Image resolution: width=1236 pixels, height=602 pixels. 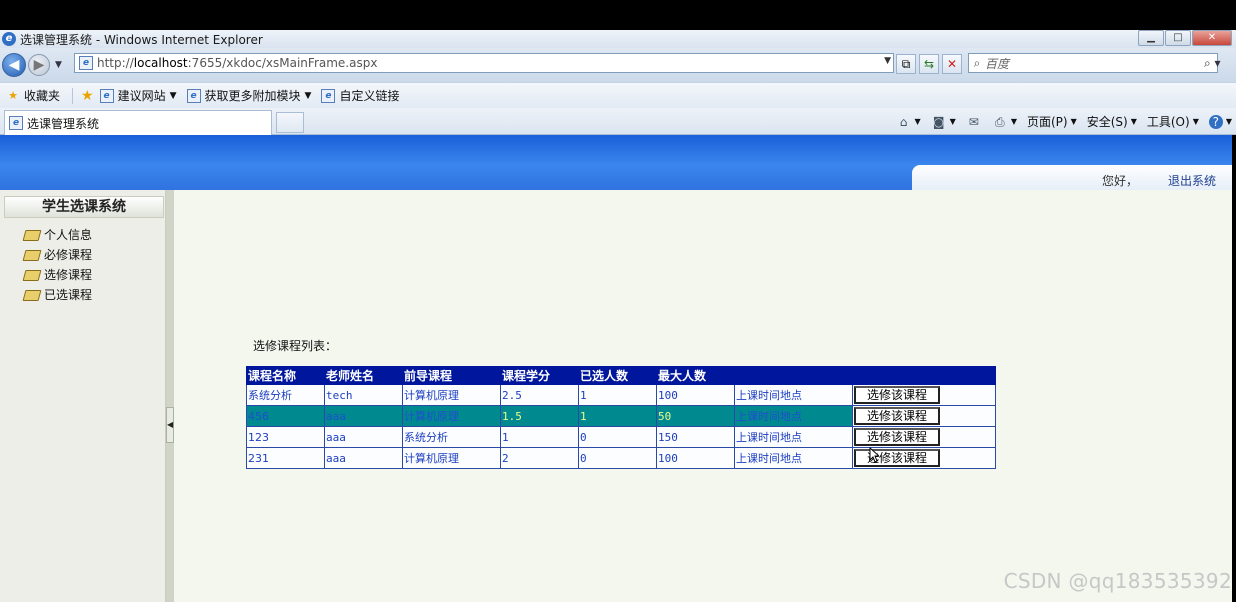 I want to click on url-host: localhost, so click(x=160, y=63).